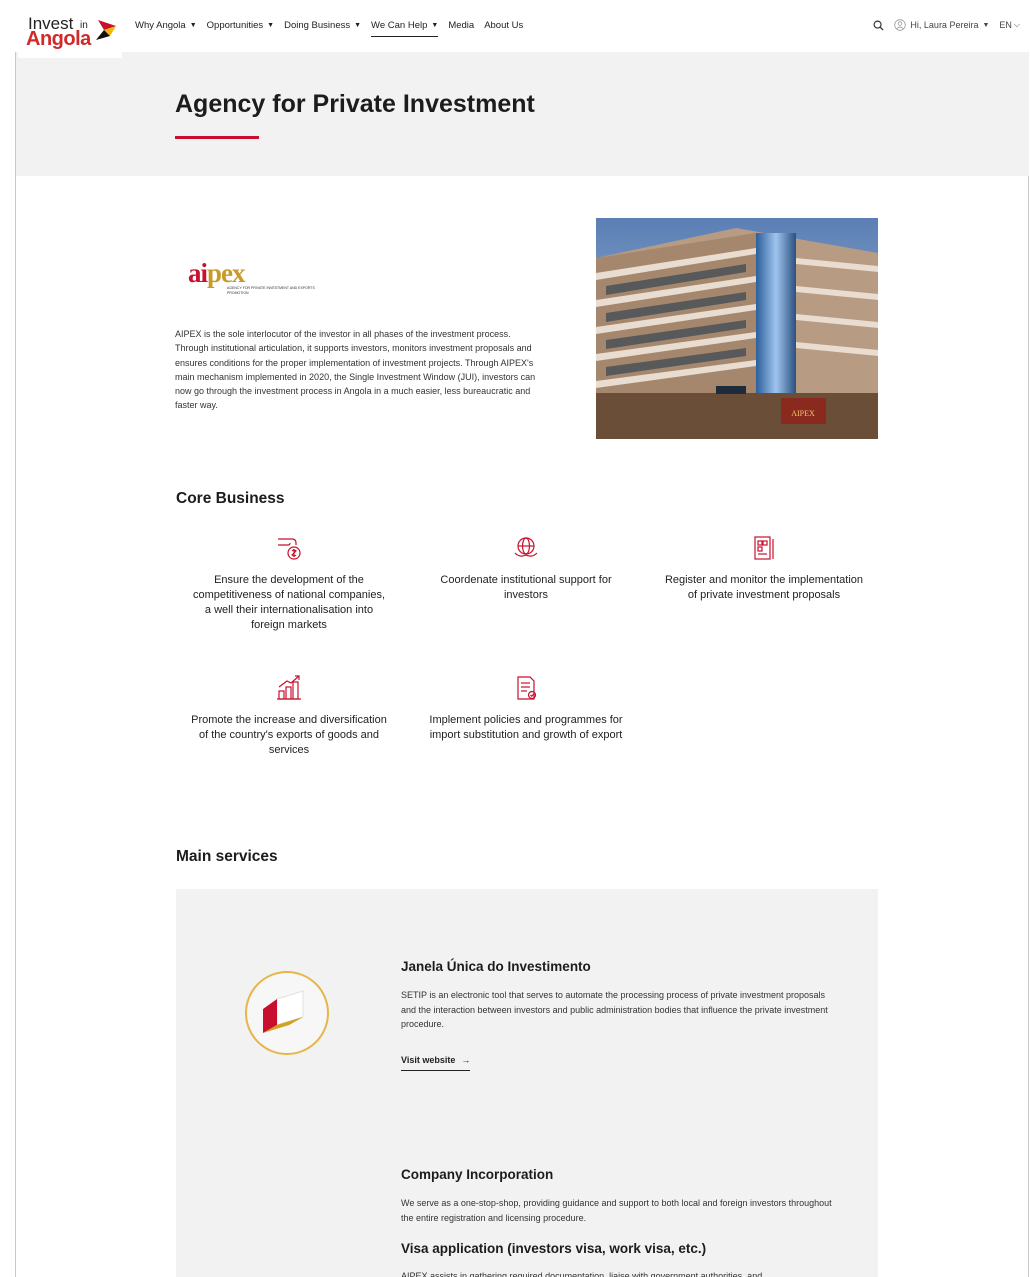  I want to click on growth-chart-icon, so click(289, 687).